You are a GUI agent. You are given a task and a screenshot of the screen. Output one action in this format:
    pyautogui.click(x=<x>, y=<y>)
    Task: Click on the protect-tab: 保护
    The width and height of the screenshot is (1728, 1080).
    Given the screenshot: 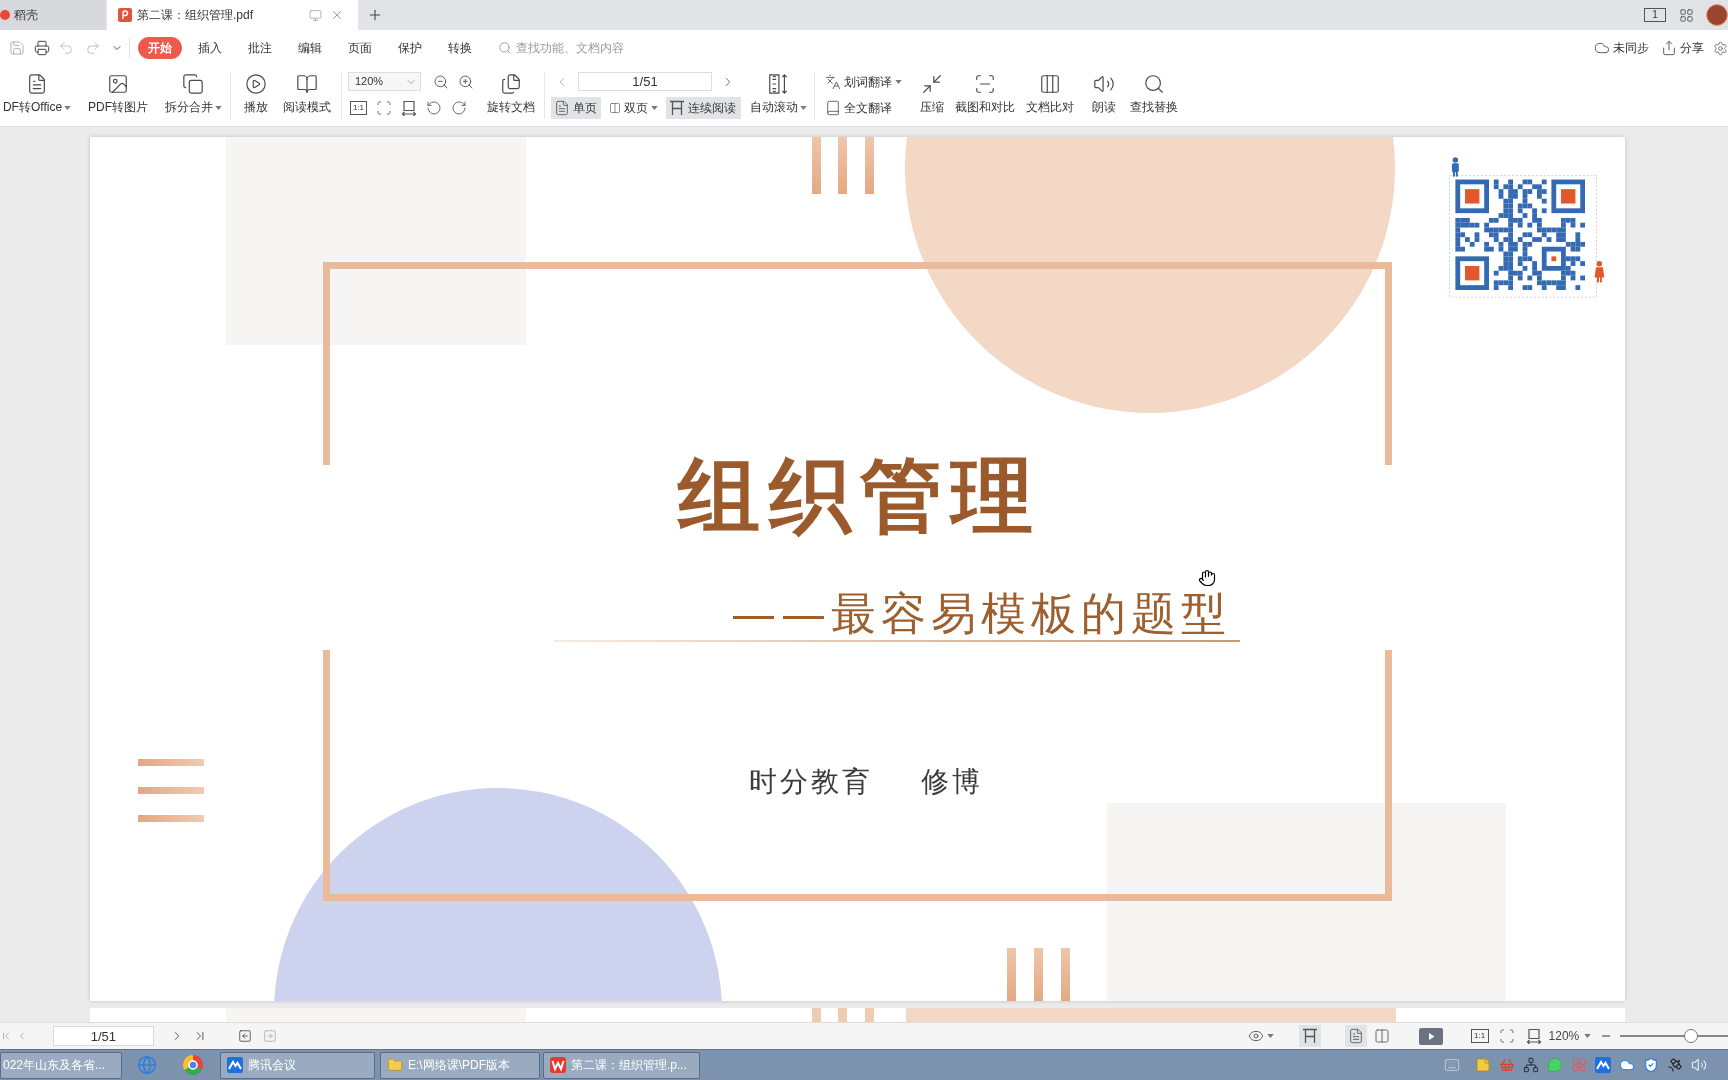 What is the action you would take?
    pyautogui.click(x=410, y=48)
    